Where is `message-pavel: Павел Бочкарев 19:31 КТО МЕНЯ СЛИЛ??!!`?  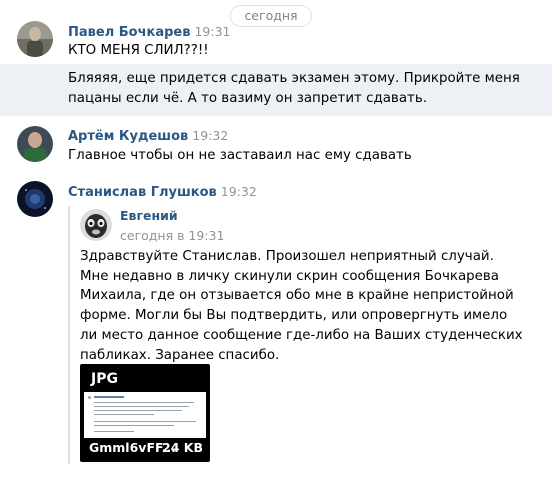 message-pavel: Павел Бочкарев 19:31 КТО МЕНЯ СЛИЛ??!! is located at coordinates (276, 40).